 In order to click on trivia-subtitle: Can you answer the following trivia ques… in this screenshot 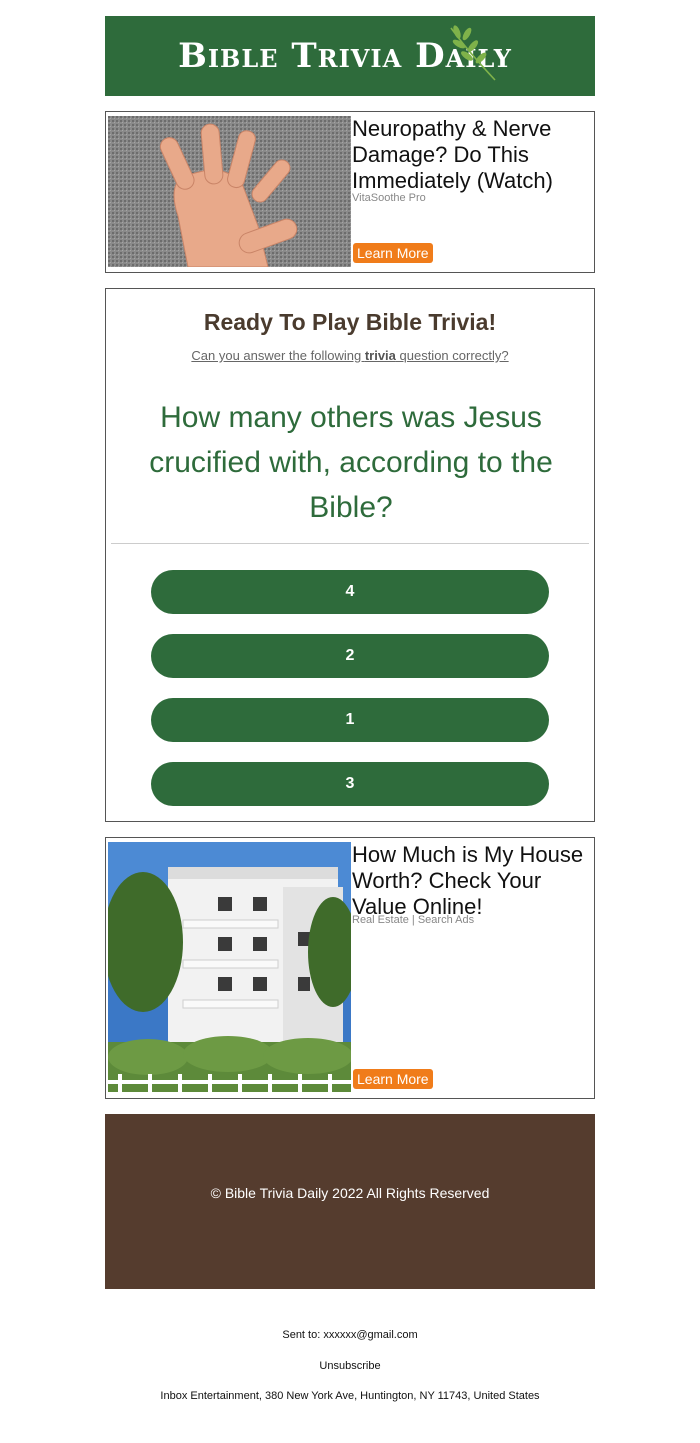, I will do `click(350, 355)`.